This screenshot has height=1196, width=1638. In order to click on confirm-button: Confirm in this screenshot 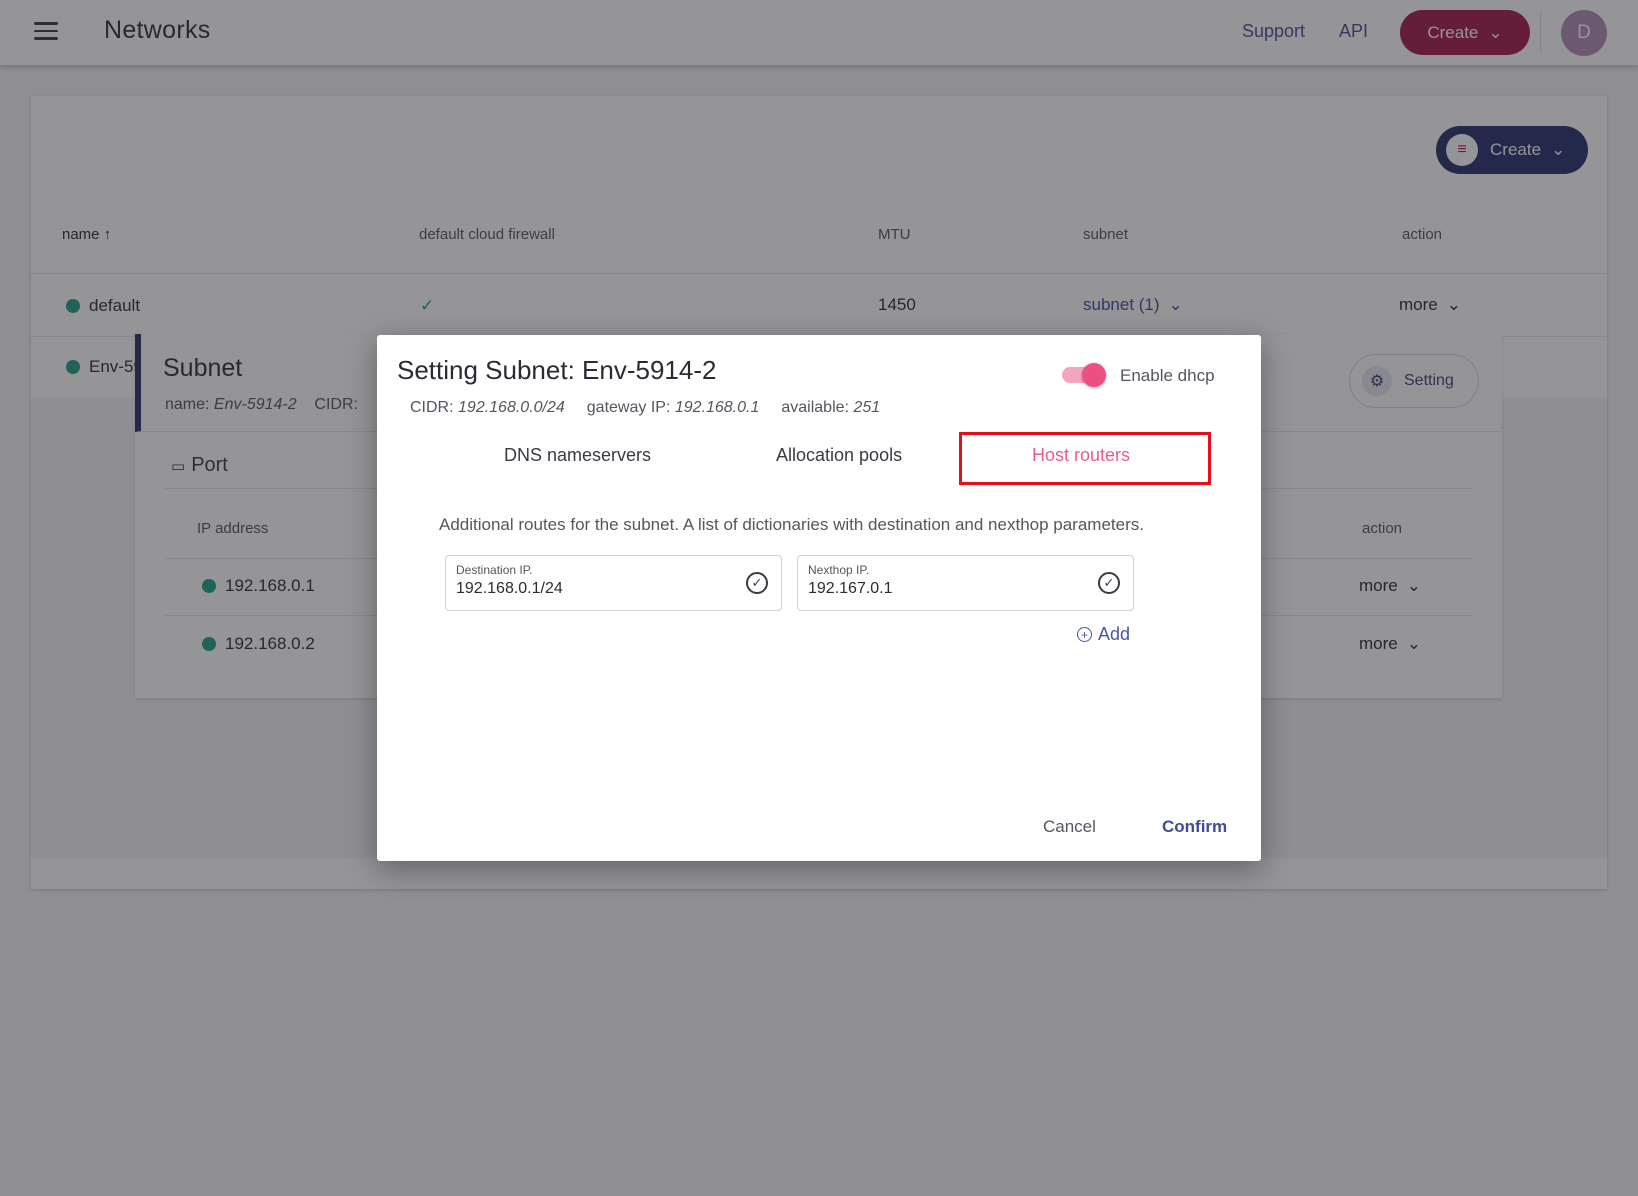, I will do `click(1194, 827)`.